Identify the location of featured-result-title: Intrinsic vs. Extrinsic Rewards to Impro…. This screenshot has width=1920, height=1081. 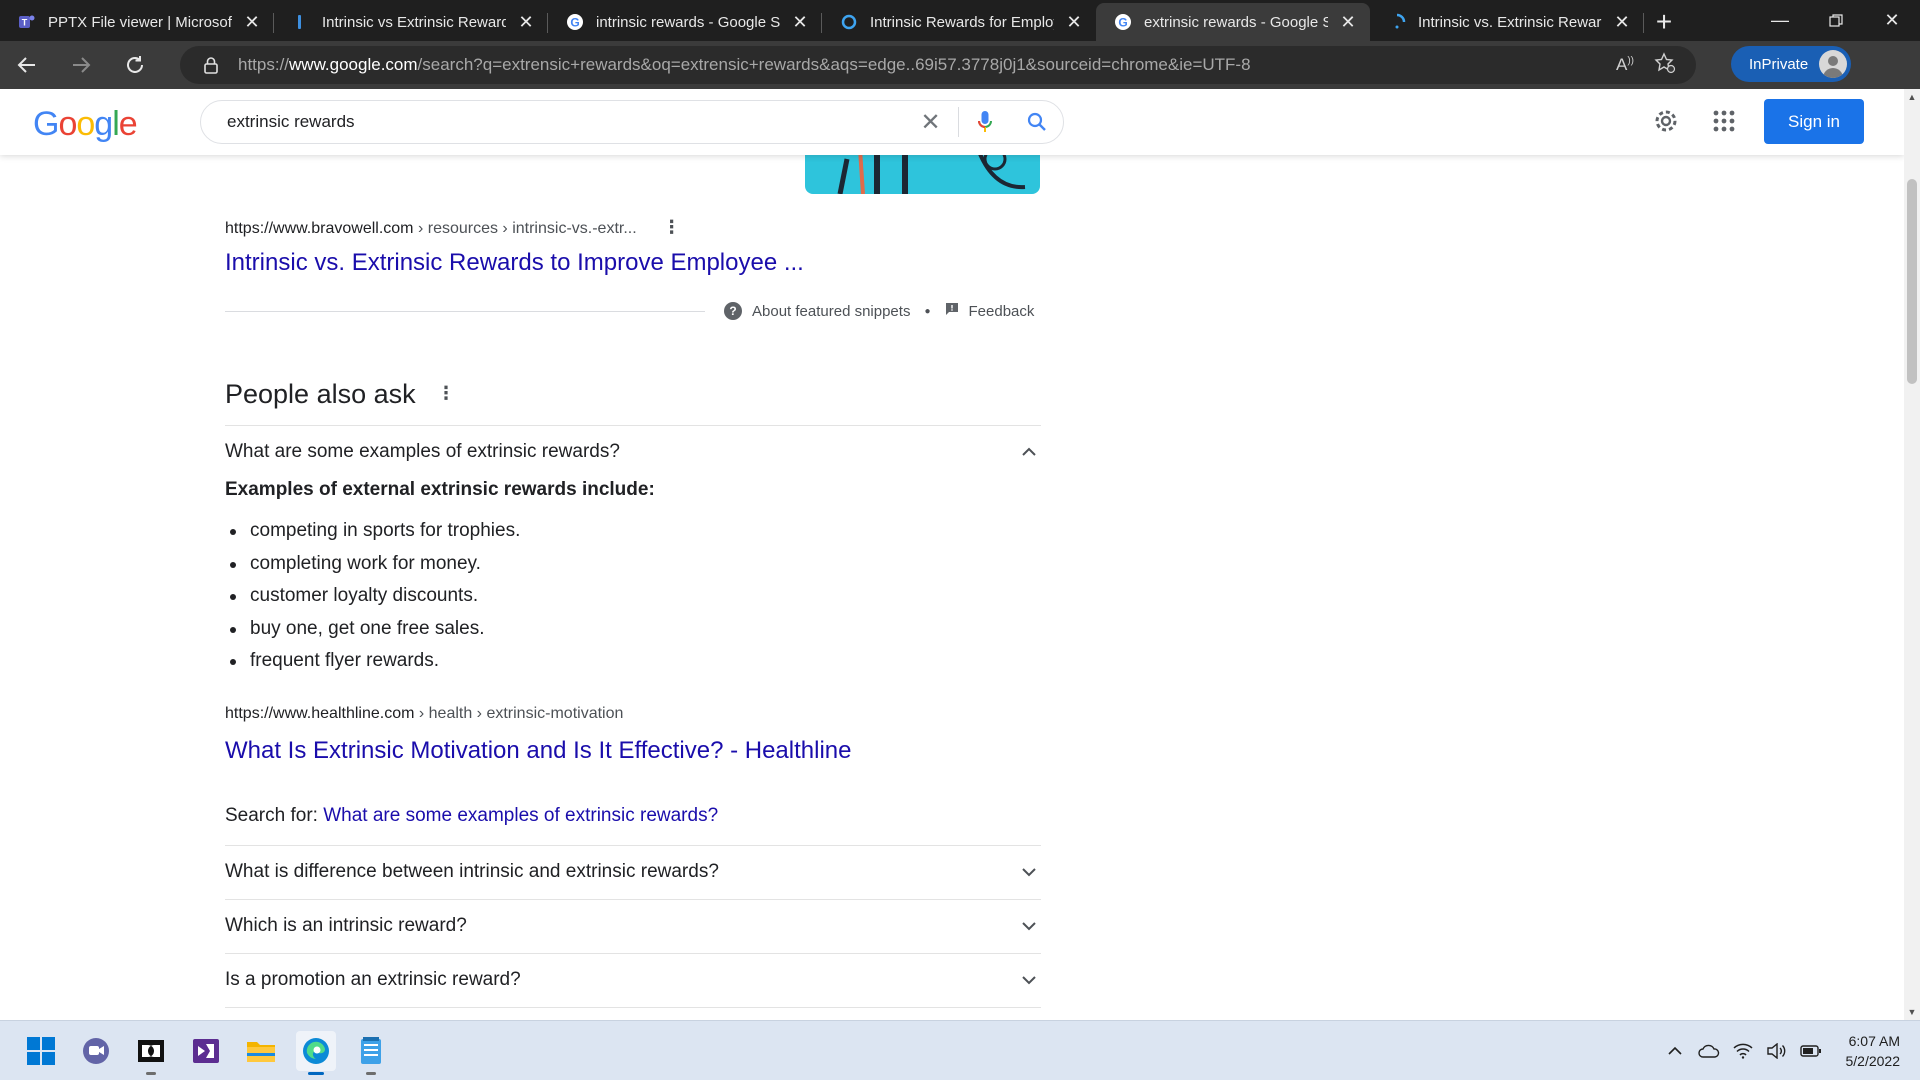
(514, 263).